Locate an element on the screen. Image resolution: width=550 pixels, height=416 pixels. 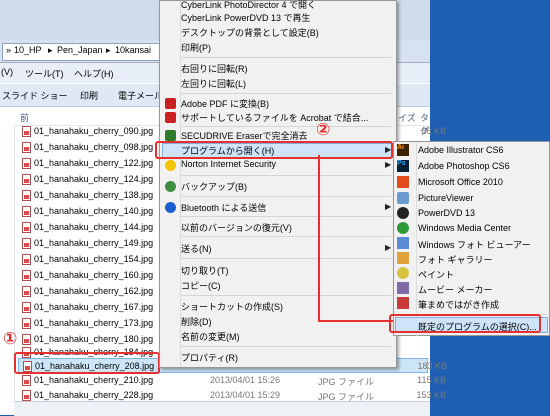
menu-item-powerdvd-play: CyberLink PowerDVD 13 で再生 is located at coordinates (246, 17).